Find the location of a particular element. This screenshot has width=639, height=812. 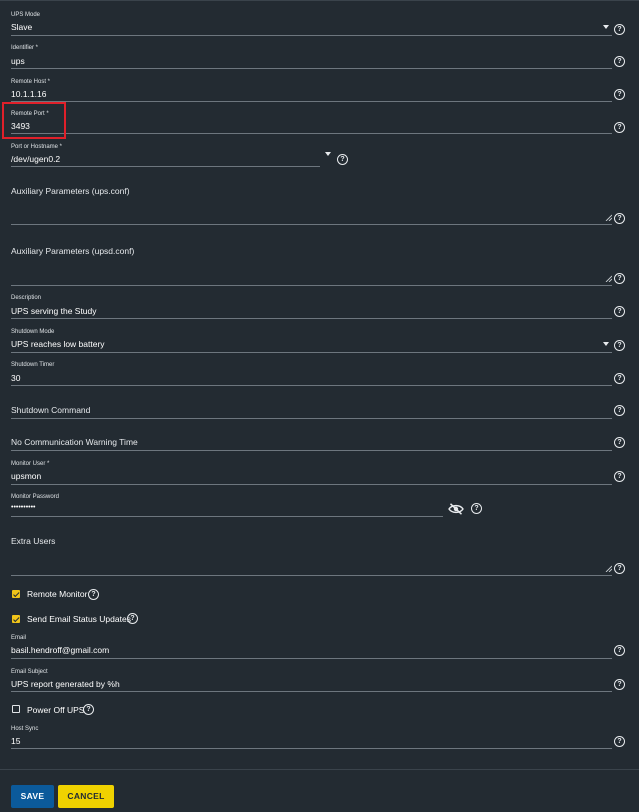

monitor-user-label: Monitor User * is located at coordinates (30, 464).